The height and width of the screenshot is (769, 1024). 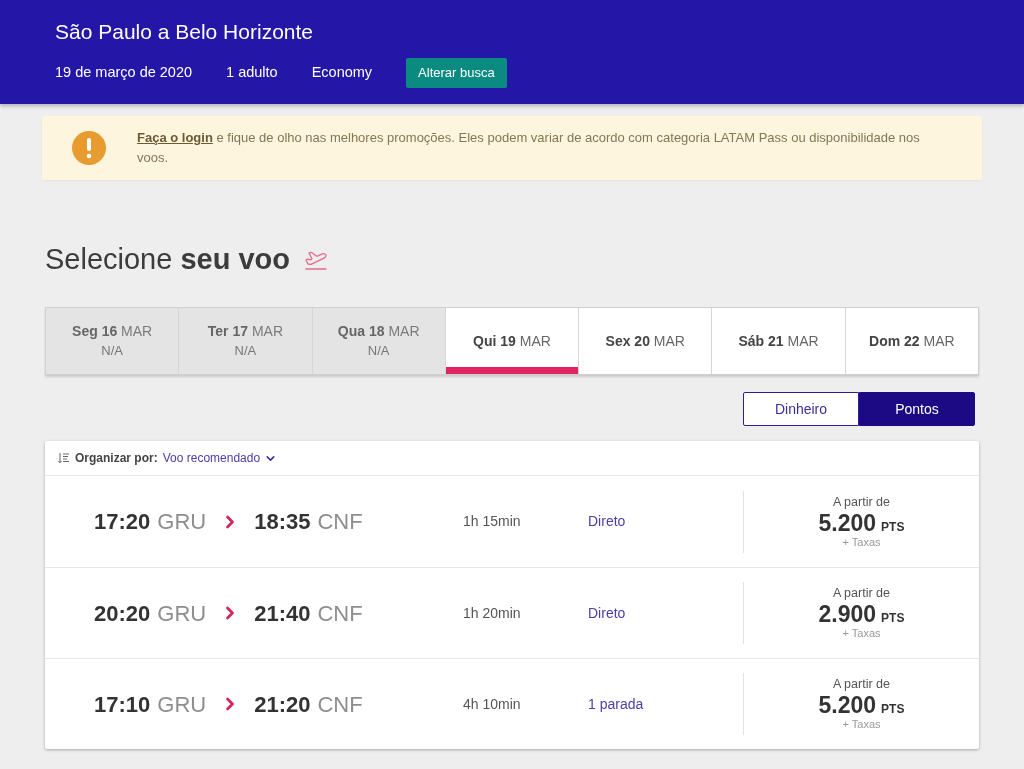 What do you see at coordinates (492, 613) in the screenshot?
I see `flight-duration: 1h 20min` at bounding box center [492, 613].